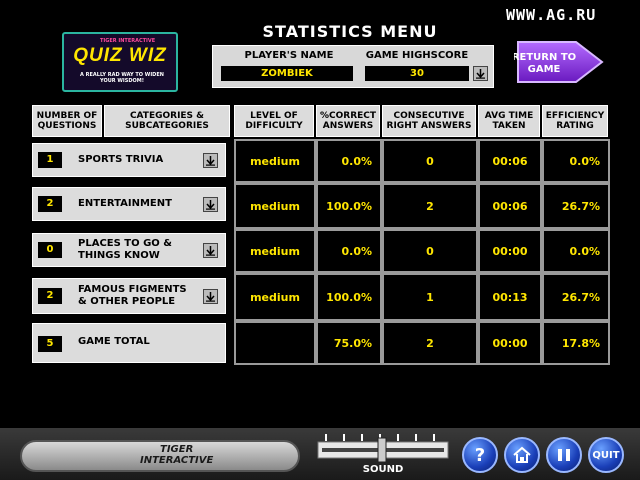  What do you see at coordinates (606, 455) in the screenshot?
I see `quit-button: QUIT` at bounding box center [606, 455].